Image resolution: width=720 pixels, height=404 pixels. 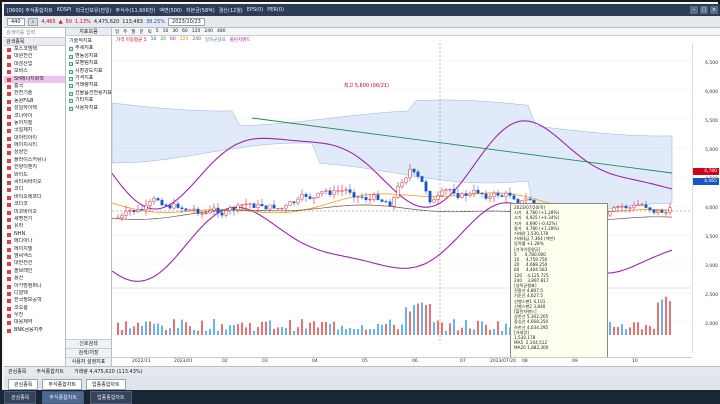 I want to click on watchlist-item: 세명전기, so click(x=34, y=219).